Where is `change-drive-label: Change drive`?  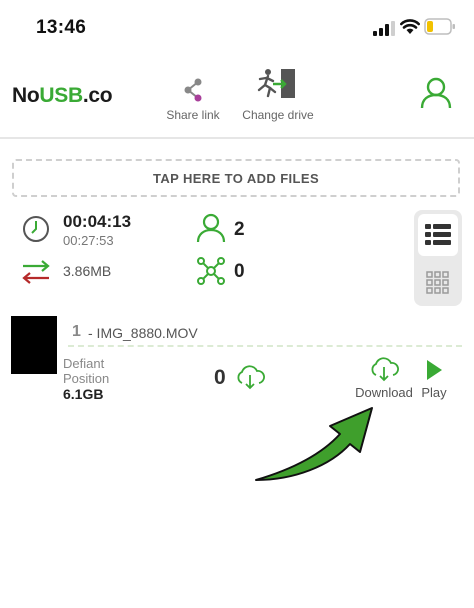
change-drive-label: Change drive is located at coordinates (278, 115).